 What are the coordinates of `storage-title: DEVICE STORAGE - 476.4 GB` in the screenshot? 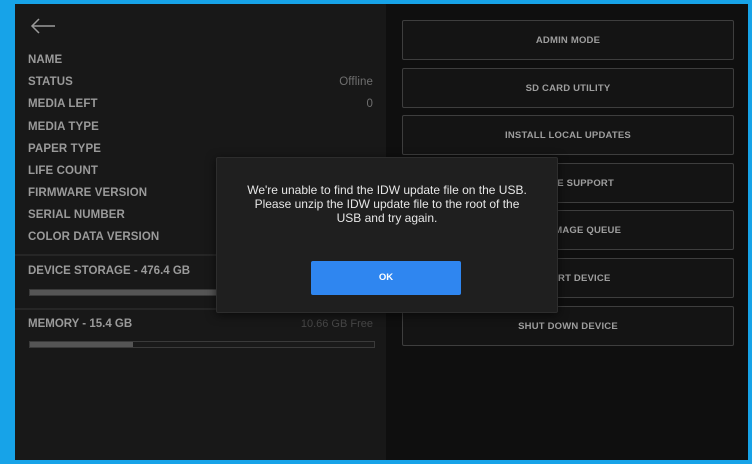 It's located at (109, 271).